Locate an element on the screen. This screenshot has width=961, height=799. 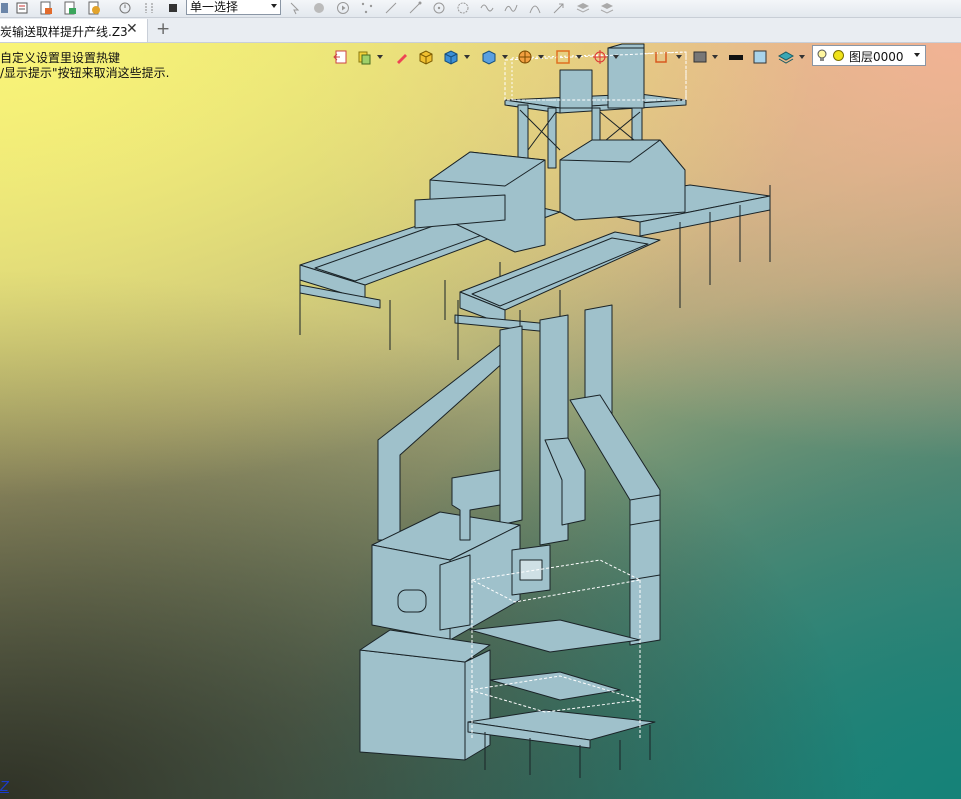
main-toolbar: 单一选择 is located at coordinates (480, 9).